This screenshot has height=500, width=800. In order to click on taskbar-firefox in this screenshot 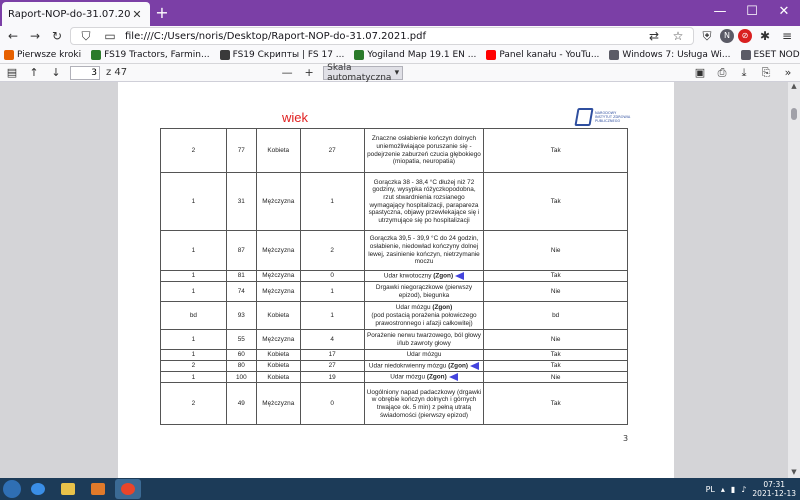, I will do `click(128, 489)`.